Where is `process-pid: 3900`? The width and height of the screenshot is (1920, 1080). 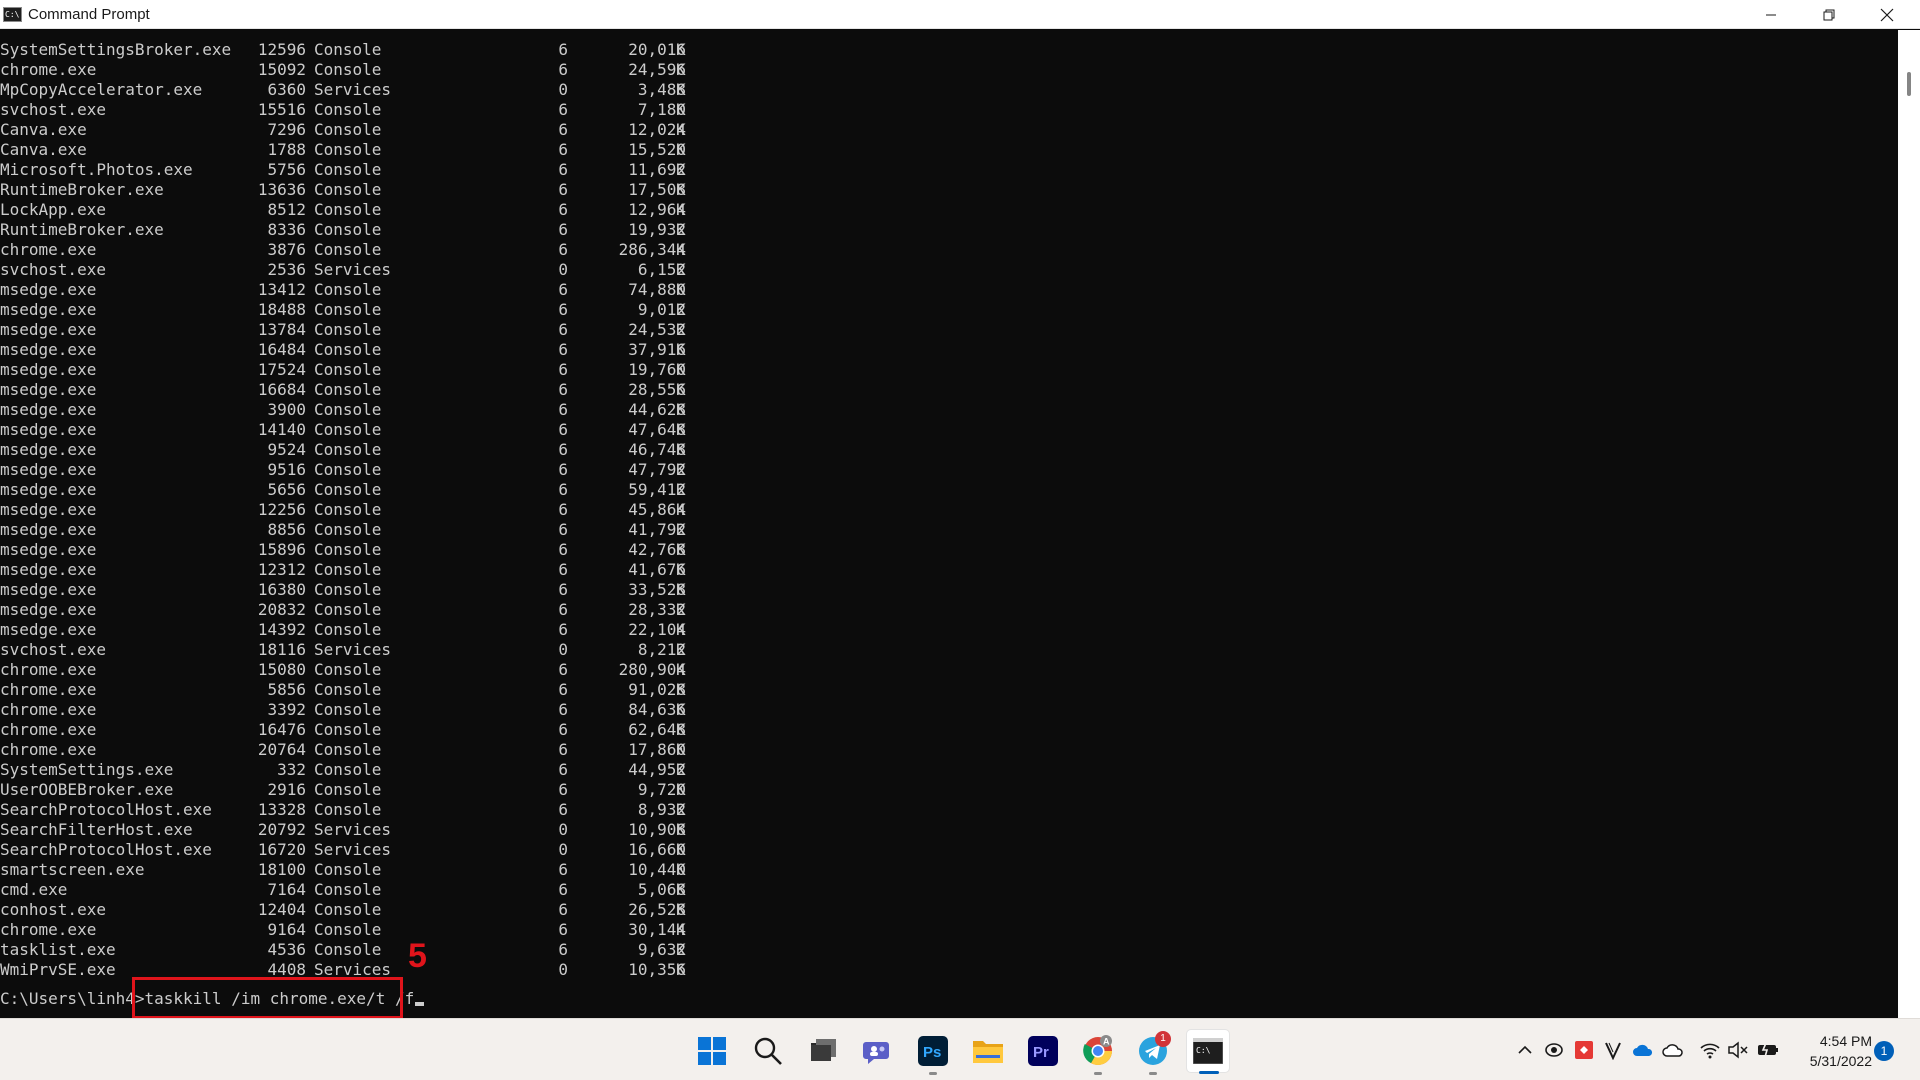
process-pid: 3900 is located at coordinates (286, 409).